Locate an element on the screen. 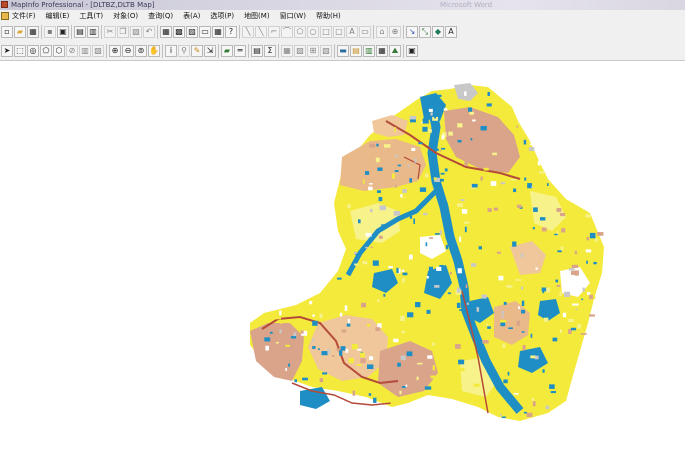 The width and height of the screenshot is (685, 464). grabber-hand-button: ✋ is located at coordinates (154, 51).